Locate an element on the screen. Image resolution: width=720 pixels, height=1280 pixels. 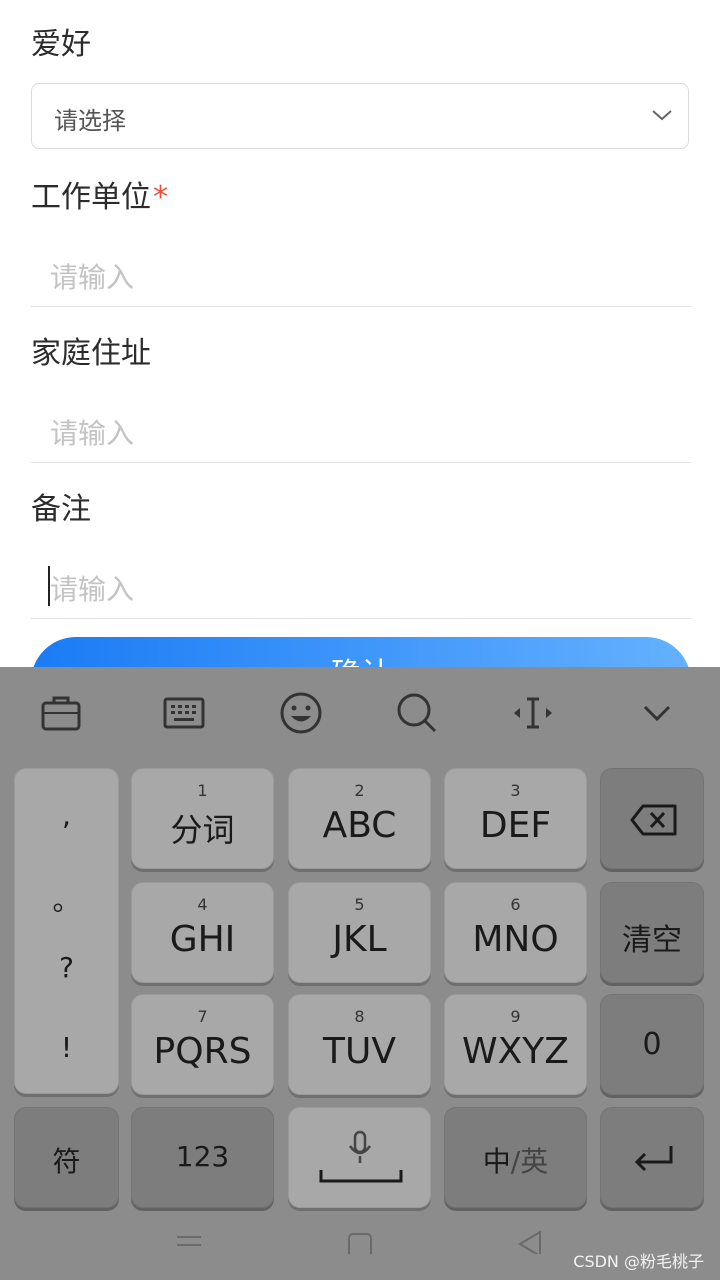
key-4: 4 GHI is located at coordinates (202, 932).